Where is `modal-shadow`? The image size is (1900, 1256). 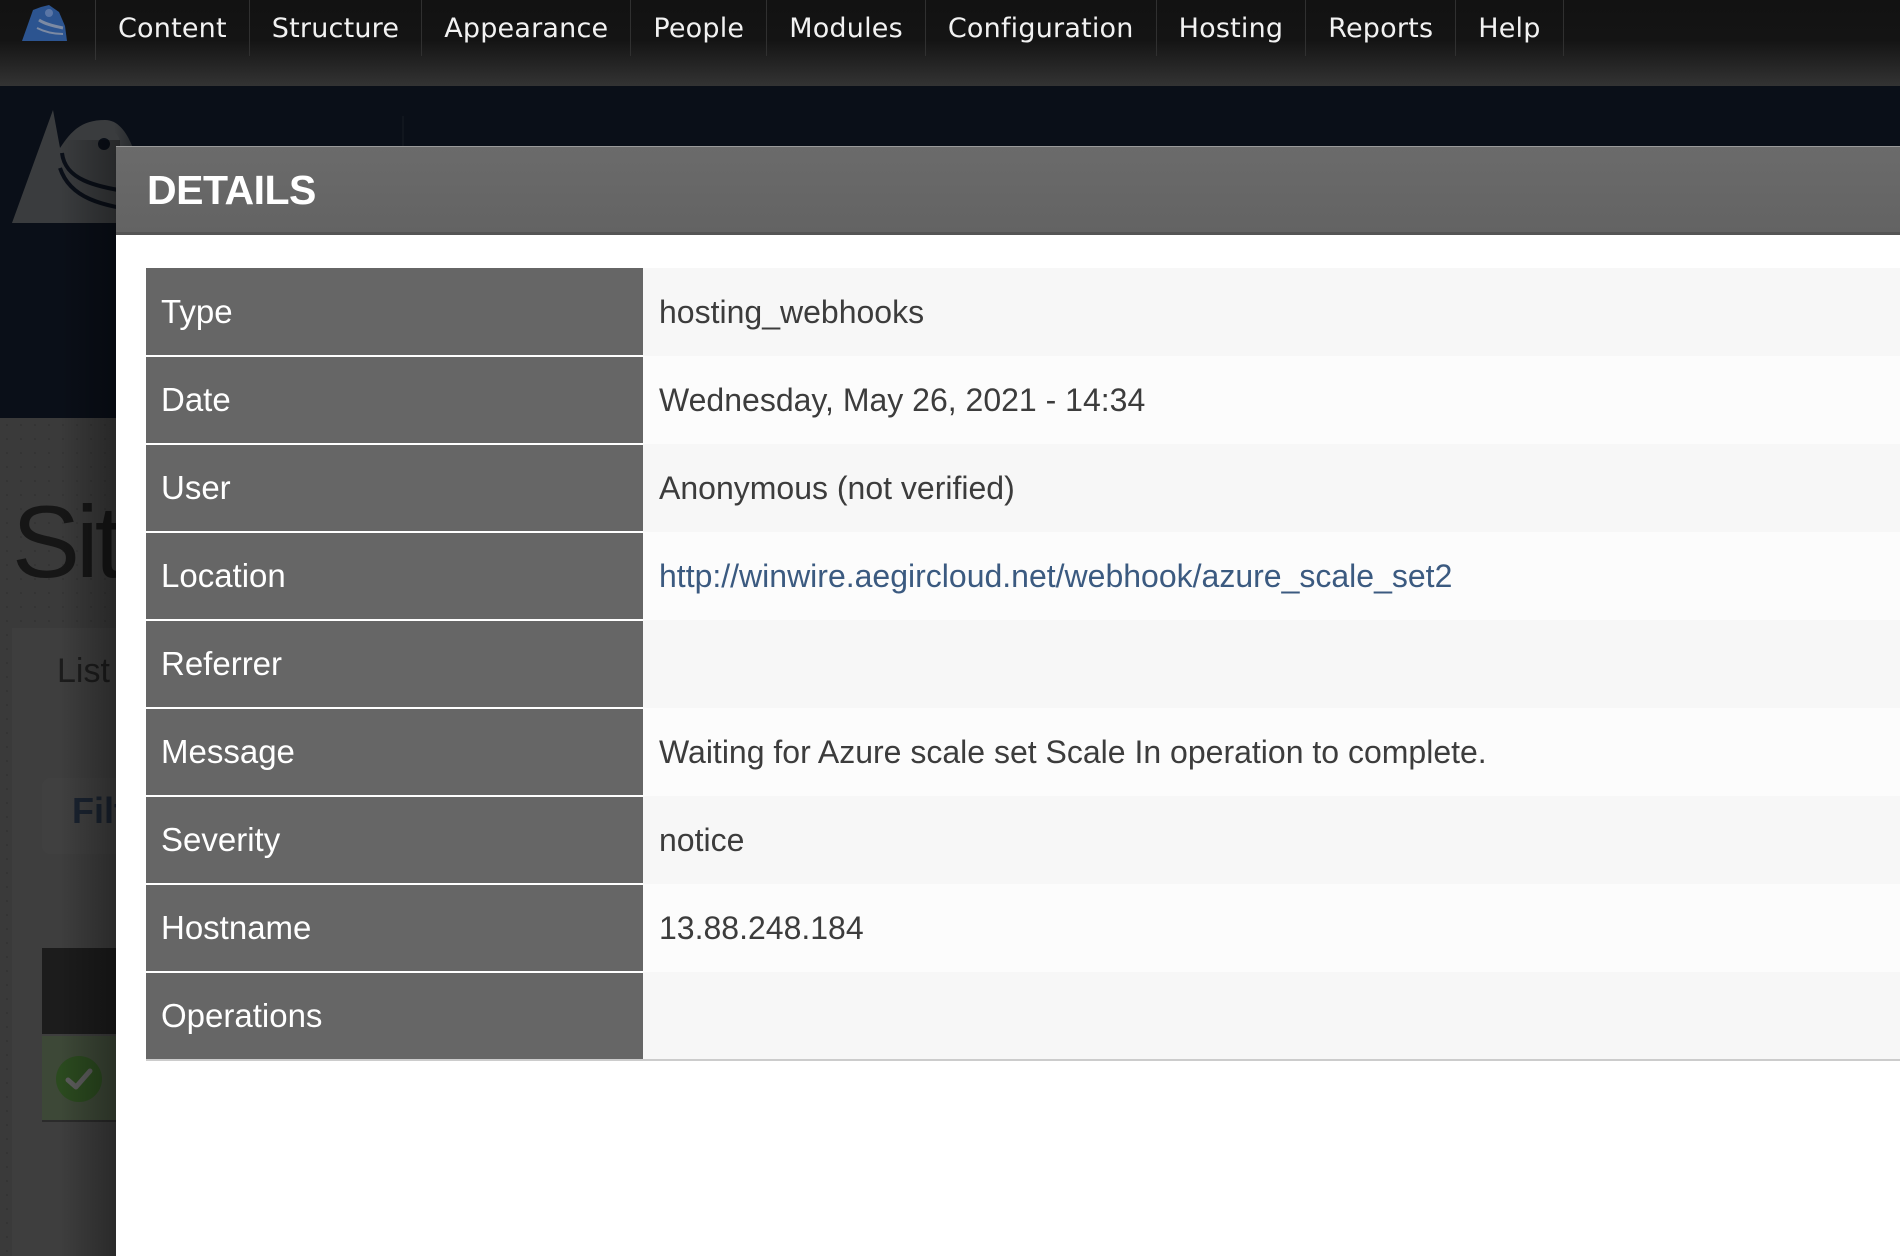
modal-shadow is located at coordinates (90, 698).